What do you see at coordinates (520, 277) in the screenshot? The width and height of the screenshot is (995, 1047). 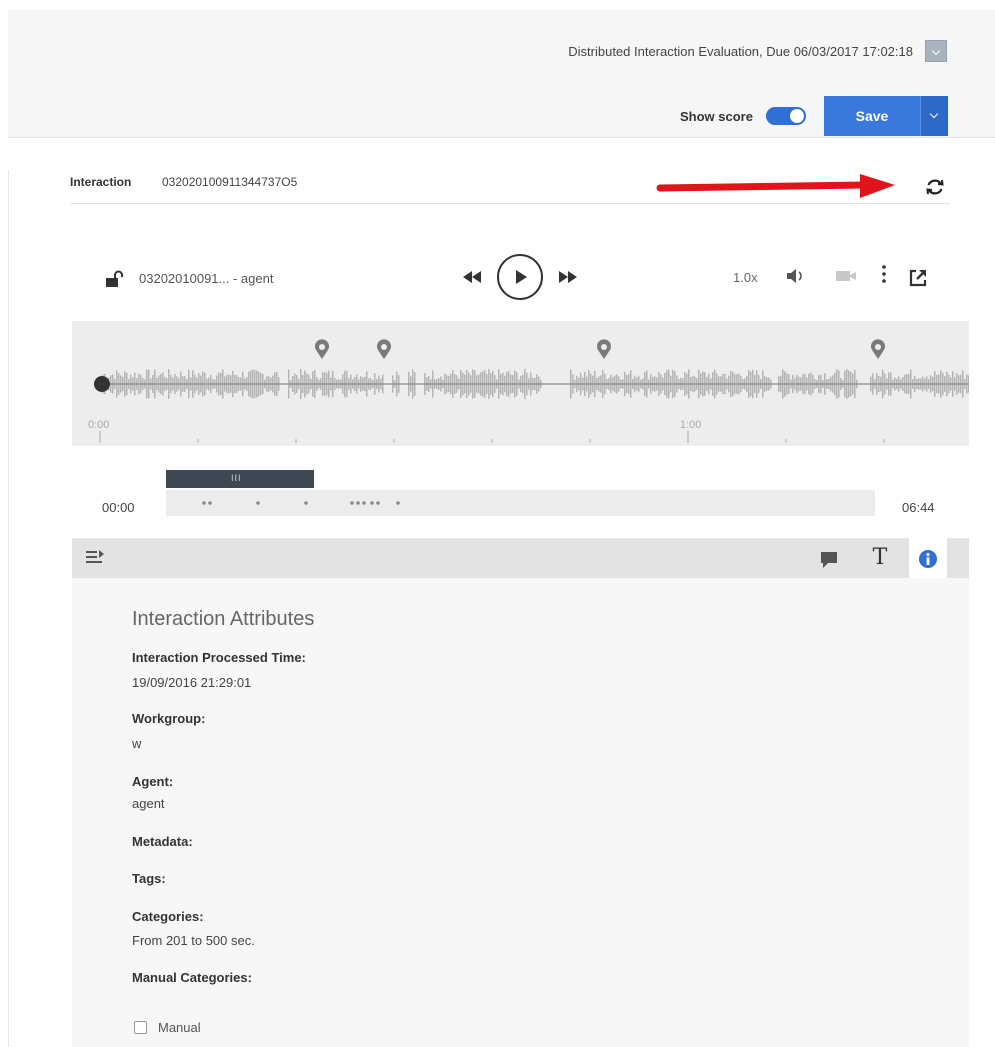 I see `play-button` at bounding box center [520, 277].